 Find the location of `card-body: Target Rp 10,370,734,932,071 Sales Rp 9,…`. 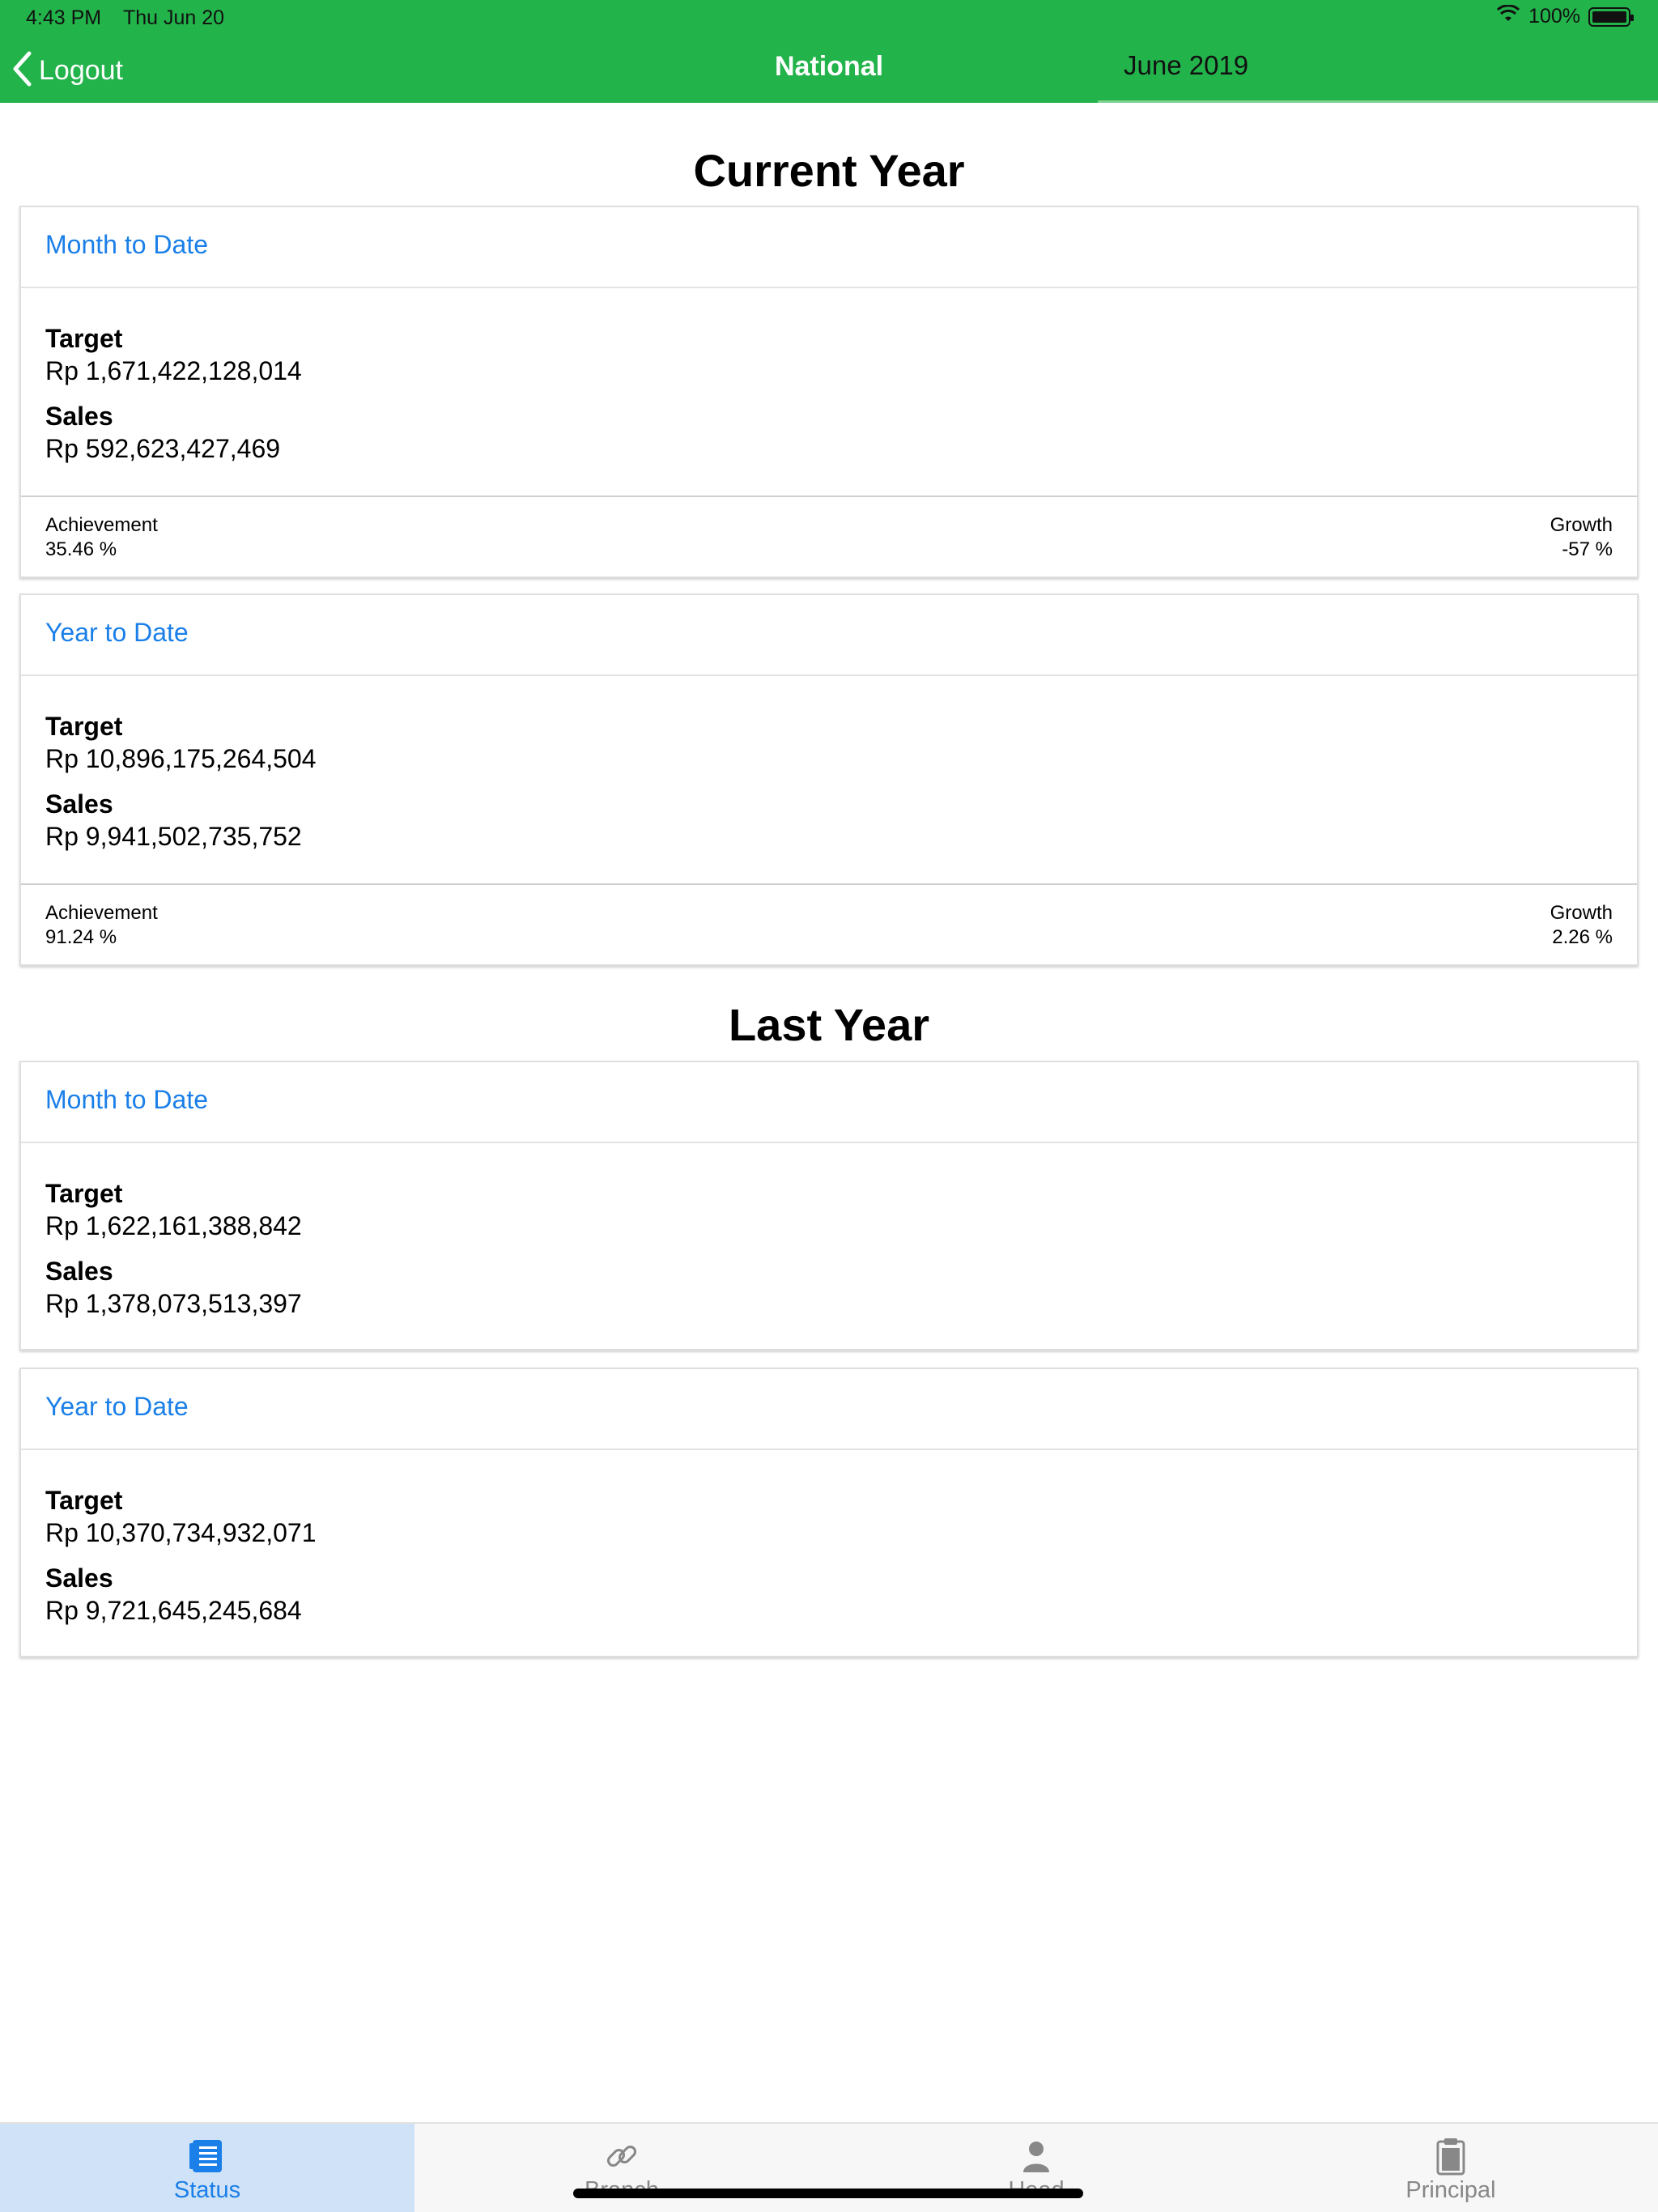

card-body: Target Rp 10,370,734,932,071 Sales Rp 9,… is located at coordinates (829, 1539).